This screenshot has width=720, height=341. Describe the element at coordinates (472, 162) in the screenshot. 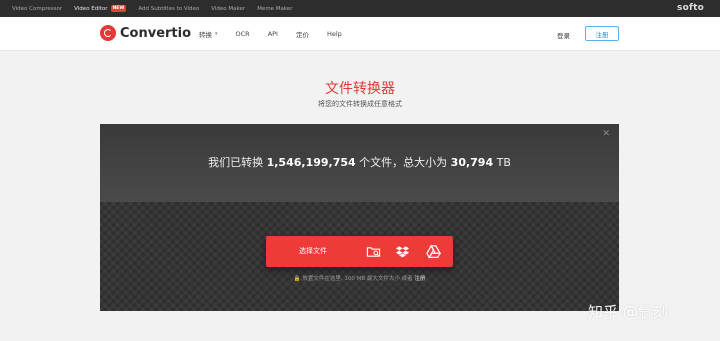

I see `total-size: 30,794` at that location.